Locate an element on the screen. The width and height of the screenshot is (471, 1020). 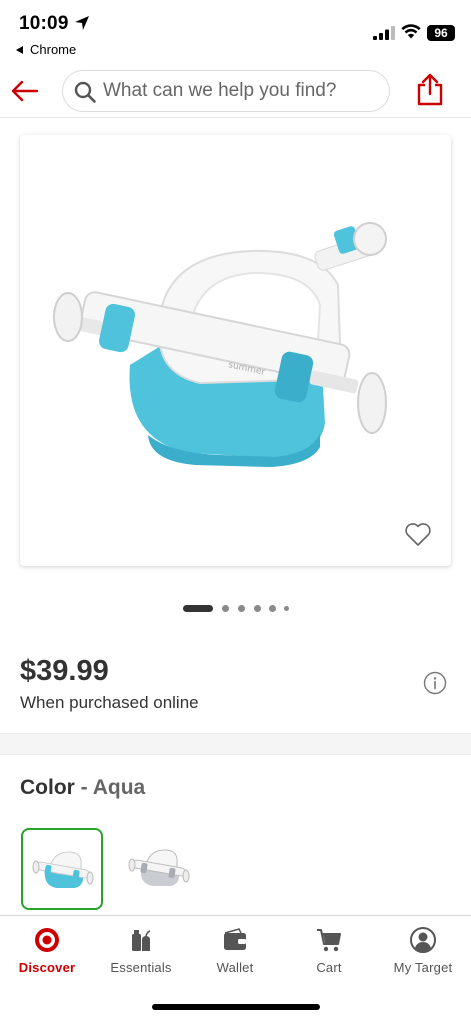
status-time: 10:09 is located at coordinates (44, 23).